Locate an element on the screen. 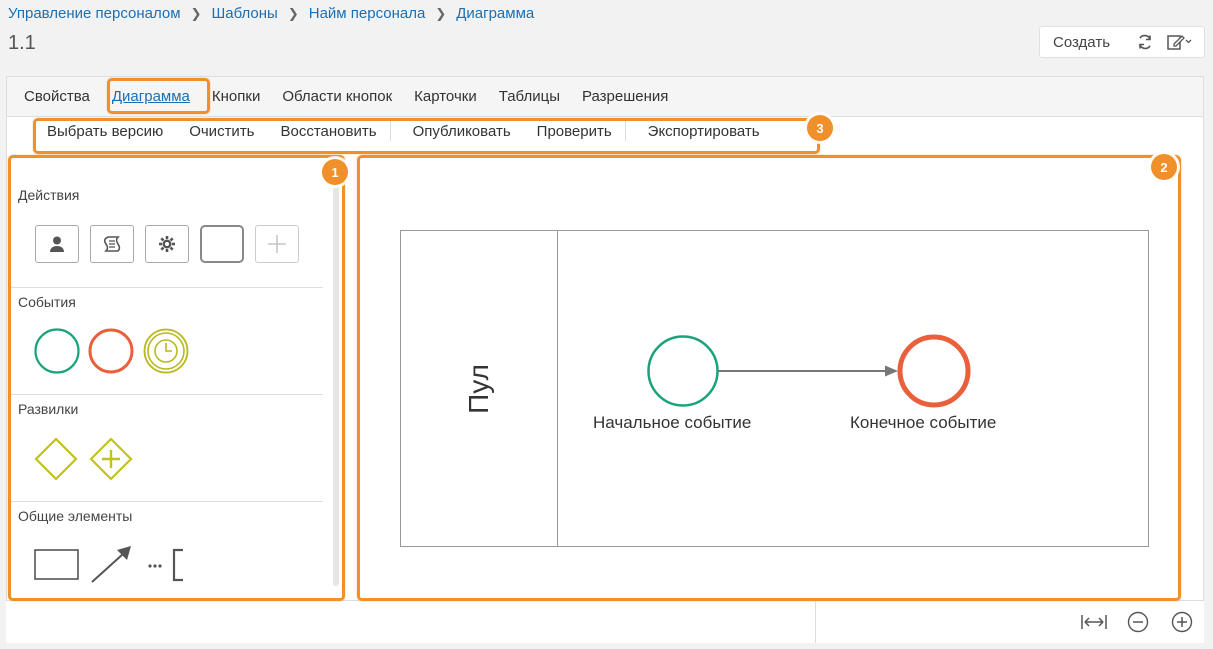 This screenshot has height=649, width=1213. edit-menu-icon is located at coordinates (1179, 42).